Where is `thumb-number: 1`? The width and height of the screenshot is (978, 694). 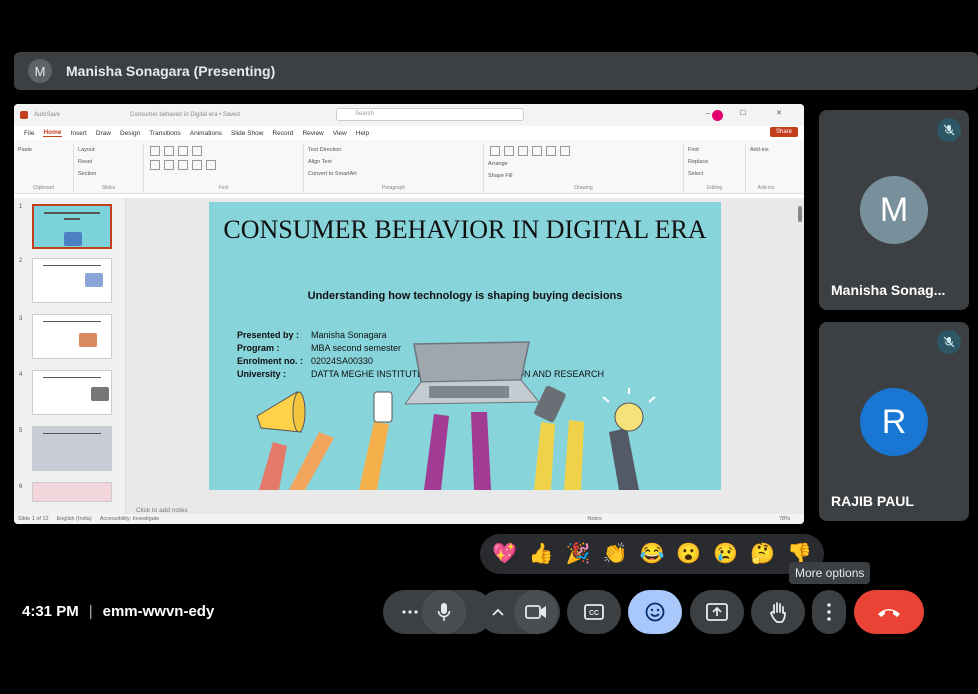 thumb-number: 1 is located at coordinates (21, 207).